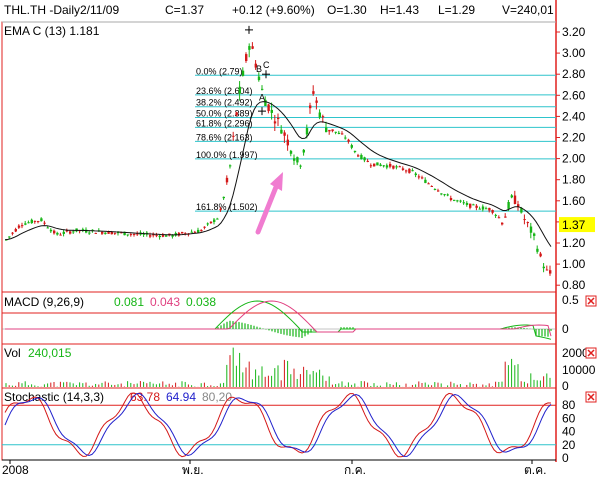 Image resolution: width=599 pixels, height=477 pixels. What do you see at coordinates (574, 264) in the screenshot?
I see `price-tick-label: 1.00` at bounding box center [574, 264].